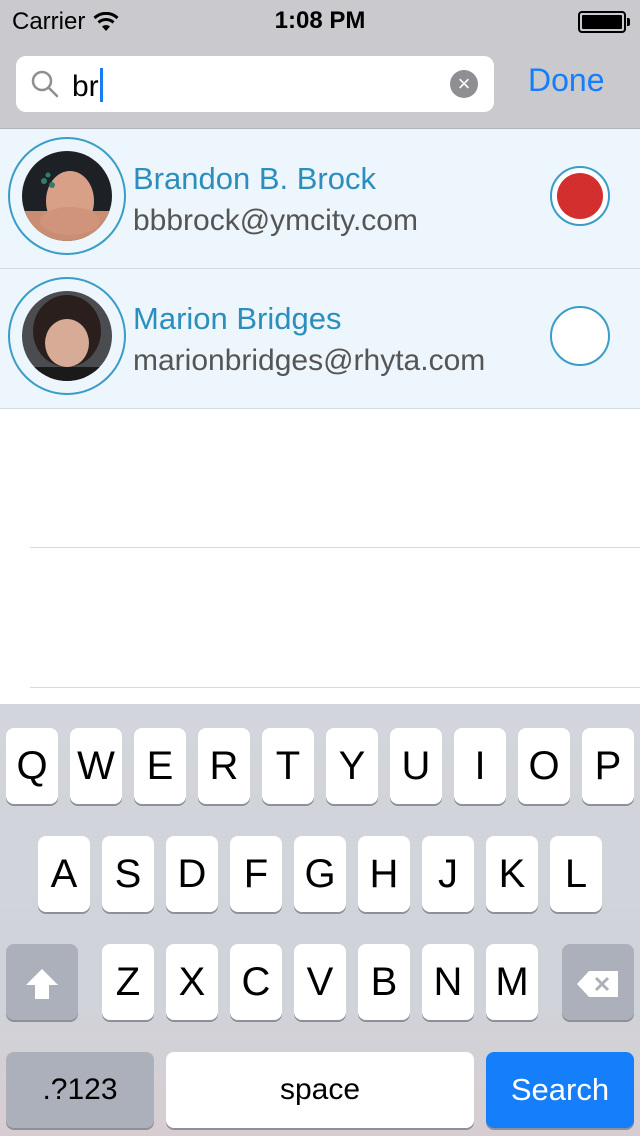 Image resolution: width=640 pixels, height=1136 pixels. I want to click on search-query-text: br, so click(85, 86).